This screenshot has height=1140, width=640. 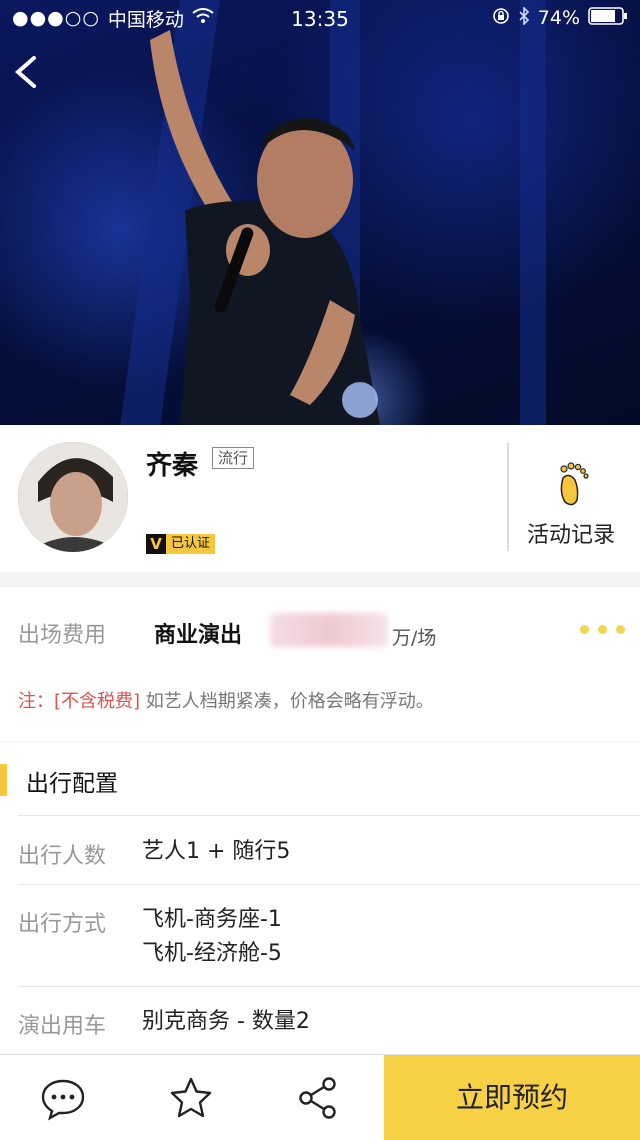 I want to click on fee-label: 出场费用, so click(x=62, y=635).